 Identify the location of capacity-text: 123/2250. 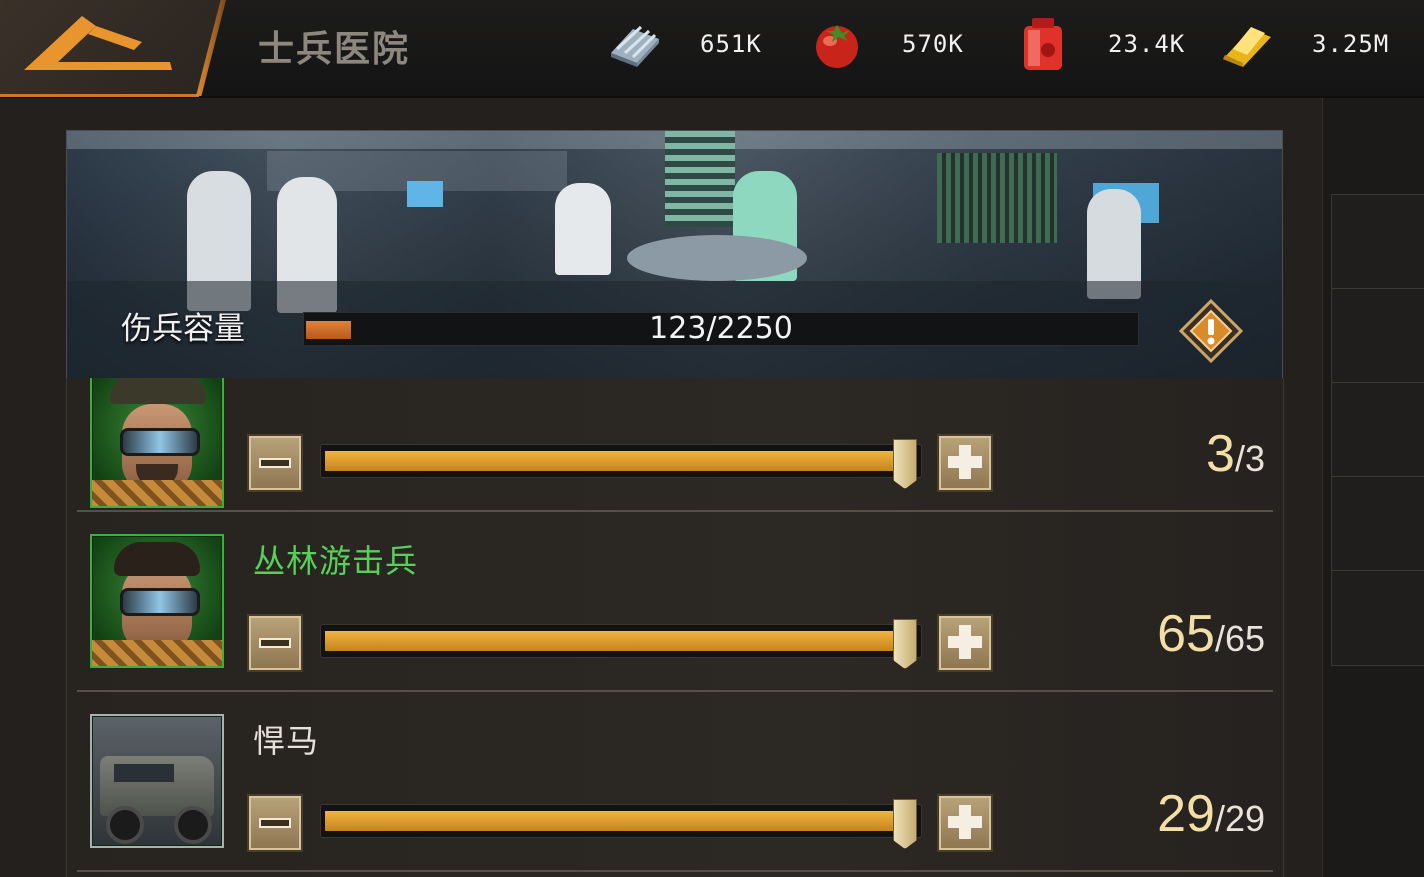
(721, 328).